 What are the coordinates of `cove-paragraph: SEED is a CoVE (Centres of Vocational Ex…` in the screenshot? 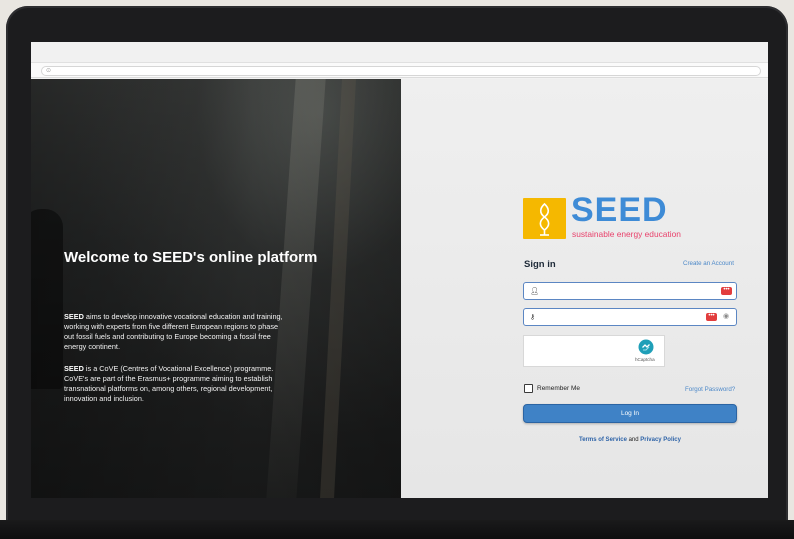 It's located at (174, 384).